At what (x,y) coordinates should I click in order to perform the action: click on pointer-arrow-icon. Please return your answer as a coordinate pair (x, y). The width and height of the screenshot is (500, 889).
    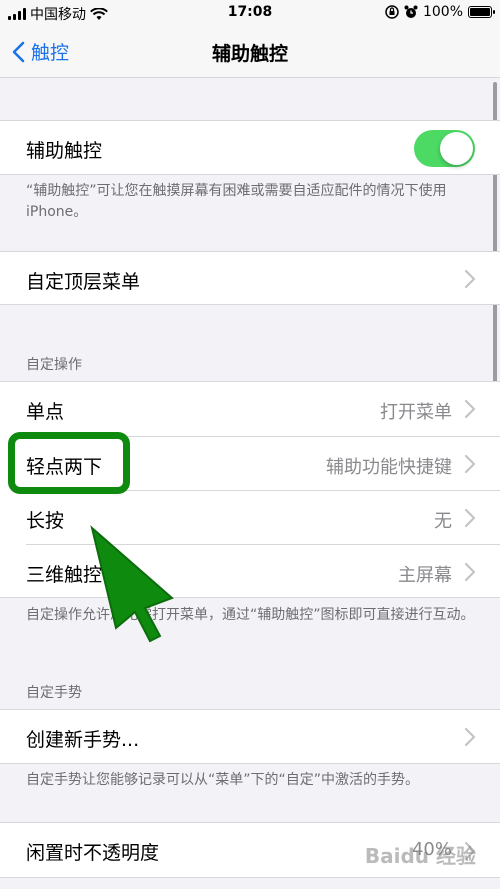
    Looking at the image, I should click on (132, 584).